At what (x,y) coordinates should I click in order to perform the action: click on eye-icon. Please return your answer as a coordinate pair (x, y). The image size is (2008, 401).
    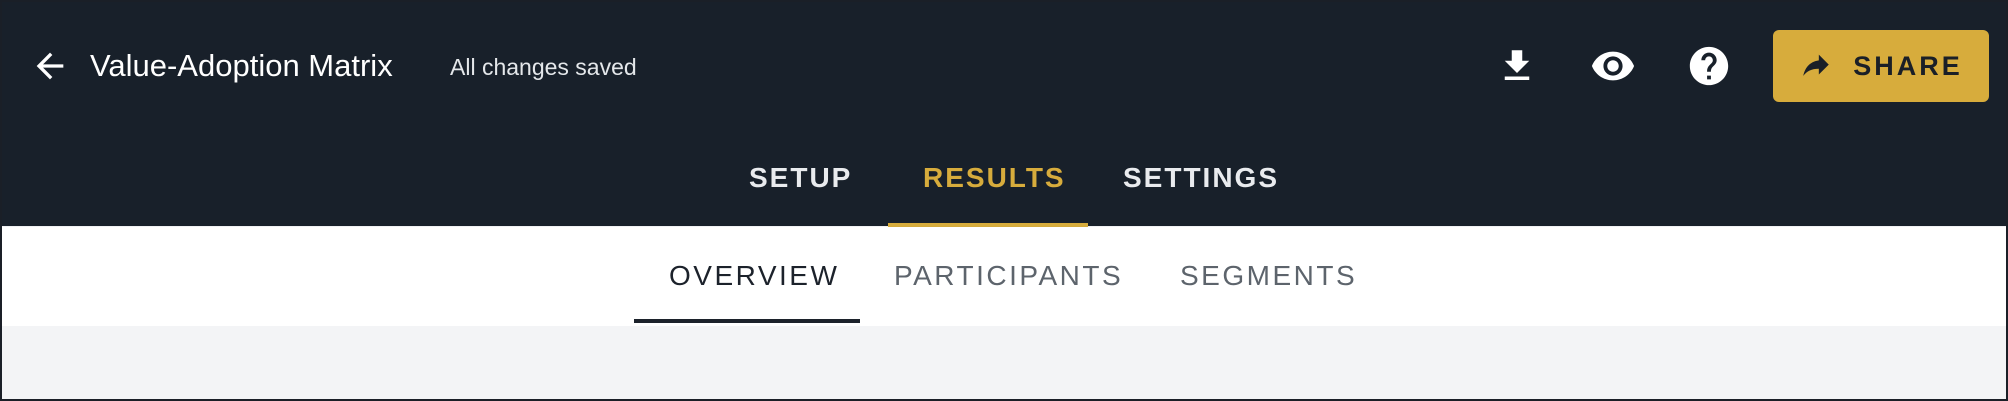
    Looking at the image, I should click on (1613, 66).